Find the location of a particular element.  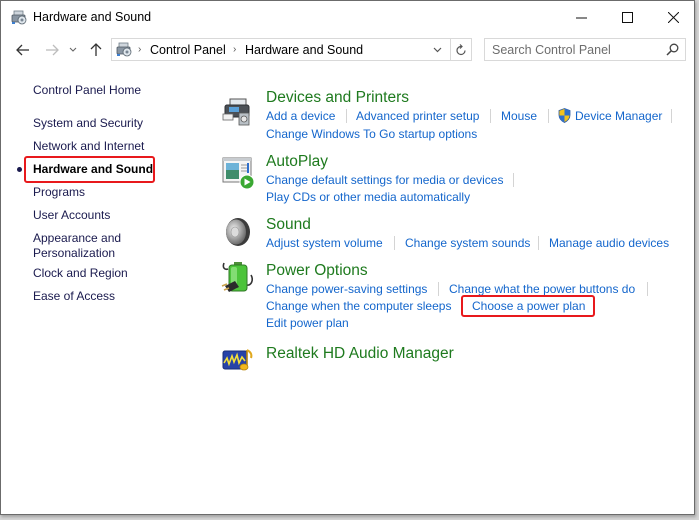

back-button is located at coordinates (23, 50).